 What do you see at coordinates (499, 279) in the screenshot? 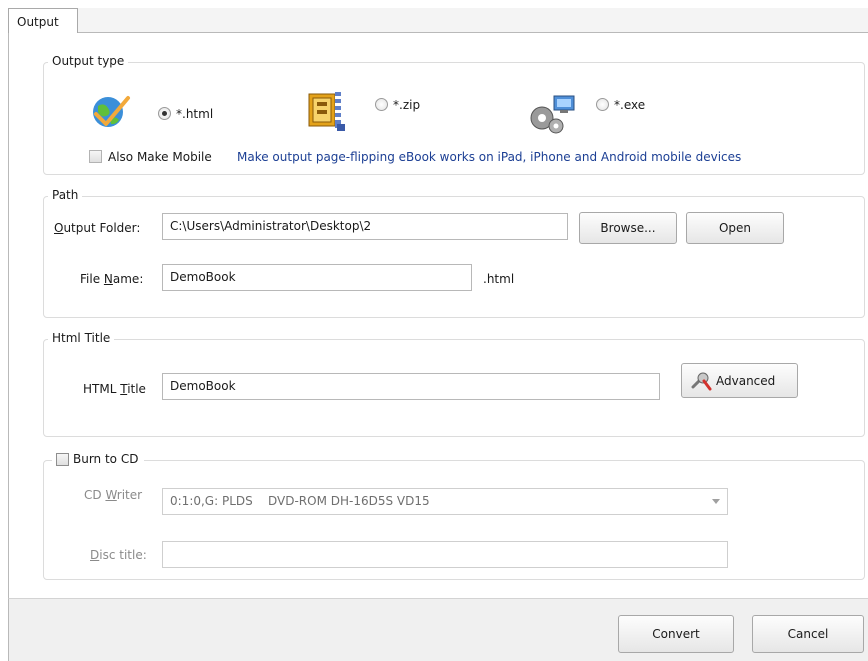
I see `file-extension-label: .html` at bounding box center [499, 279].